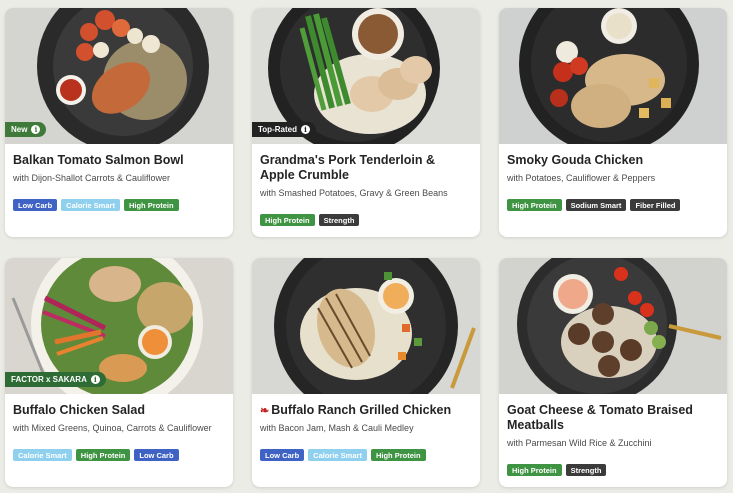 This screenshot has height=493, width=733. Describe the element at coordinates (337, 428) in the screenshot. I see `meal-subtitle: with Bacon Jam, Mash & Cauli Medley` at that location.